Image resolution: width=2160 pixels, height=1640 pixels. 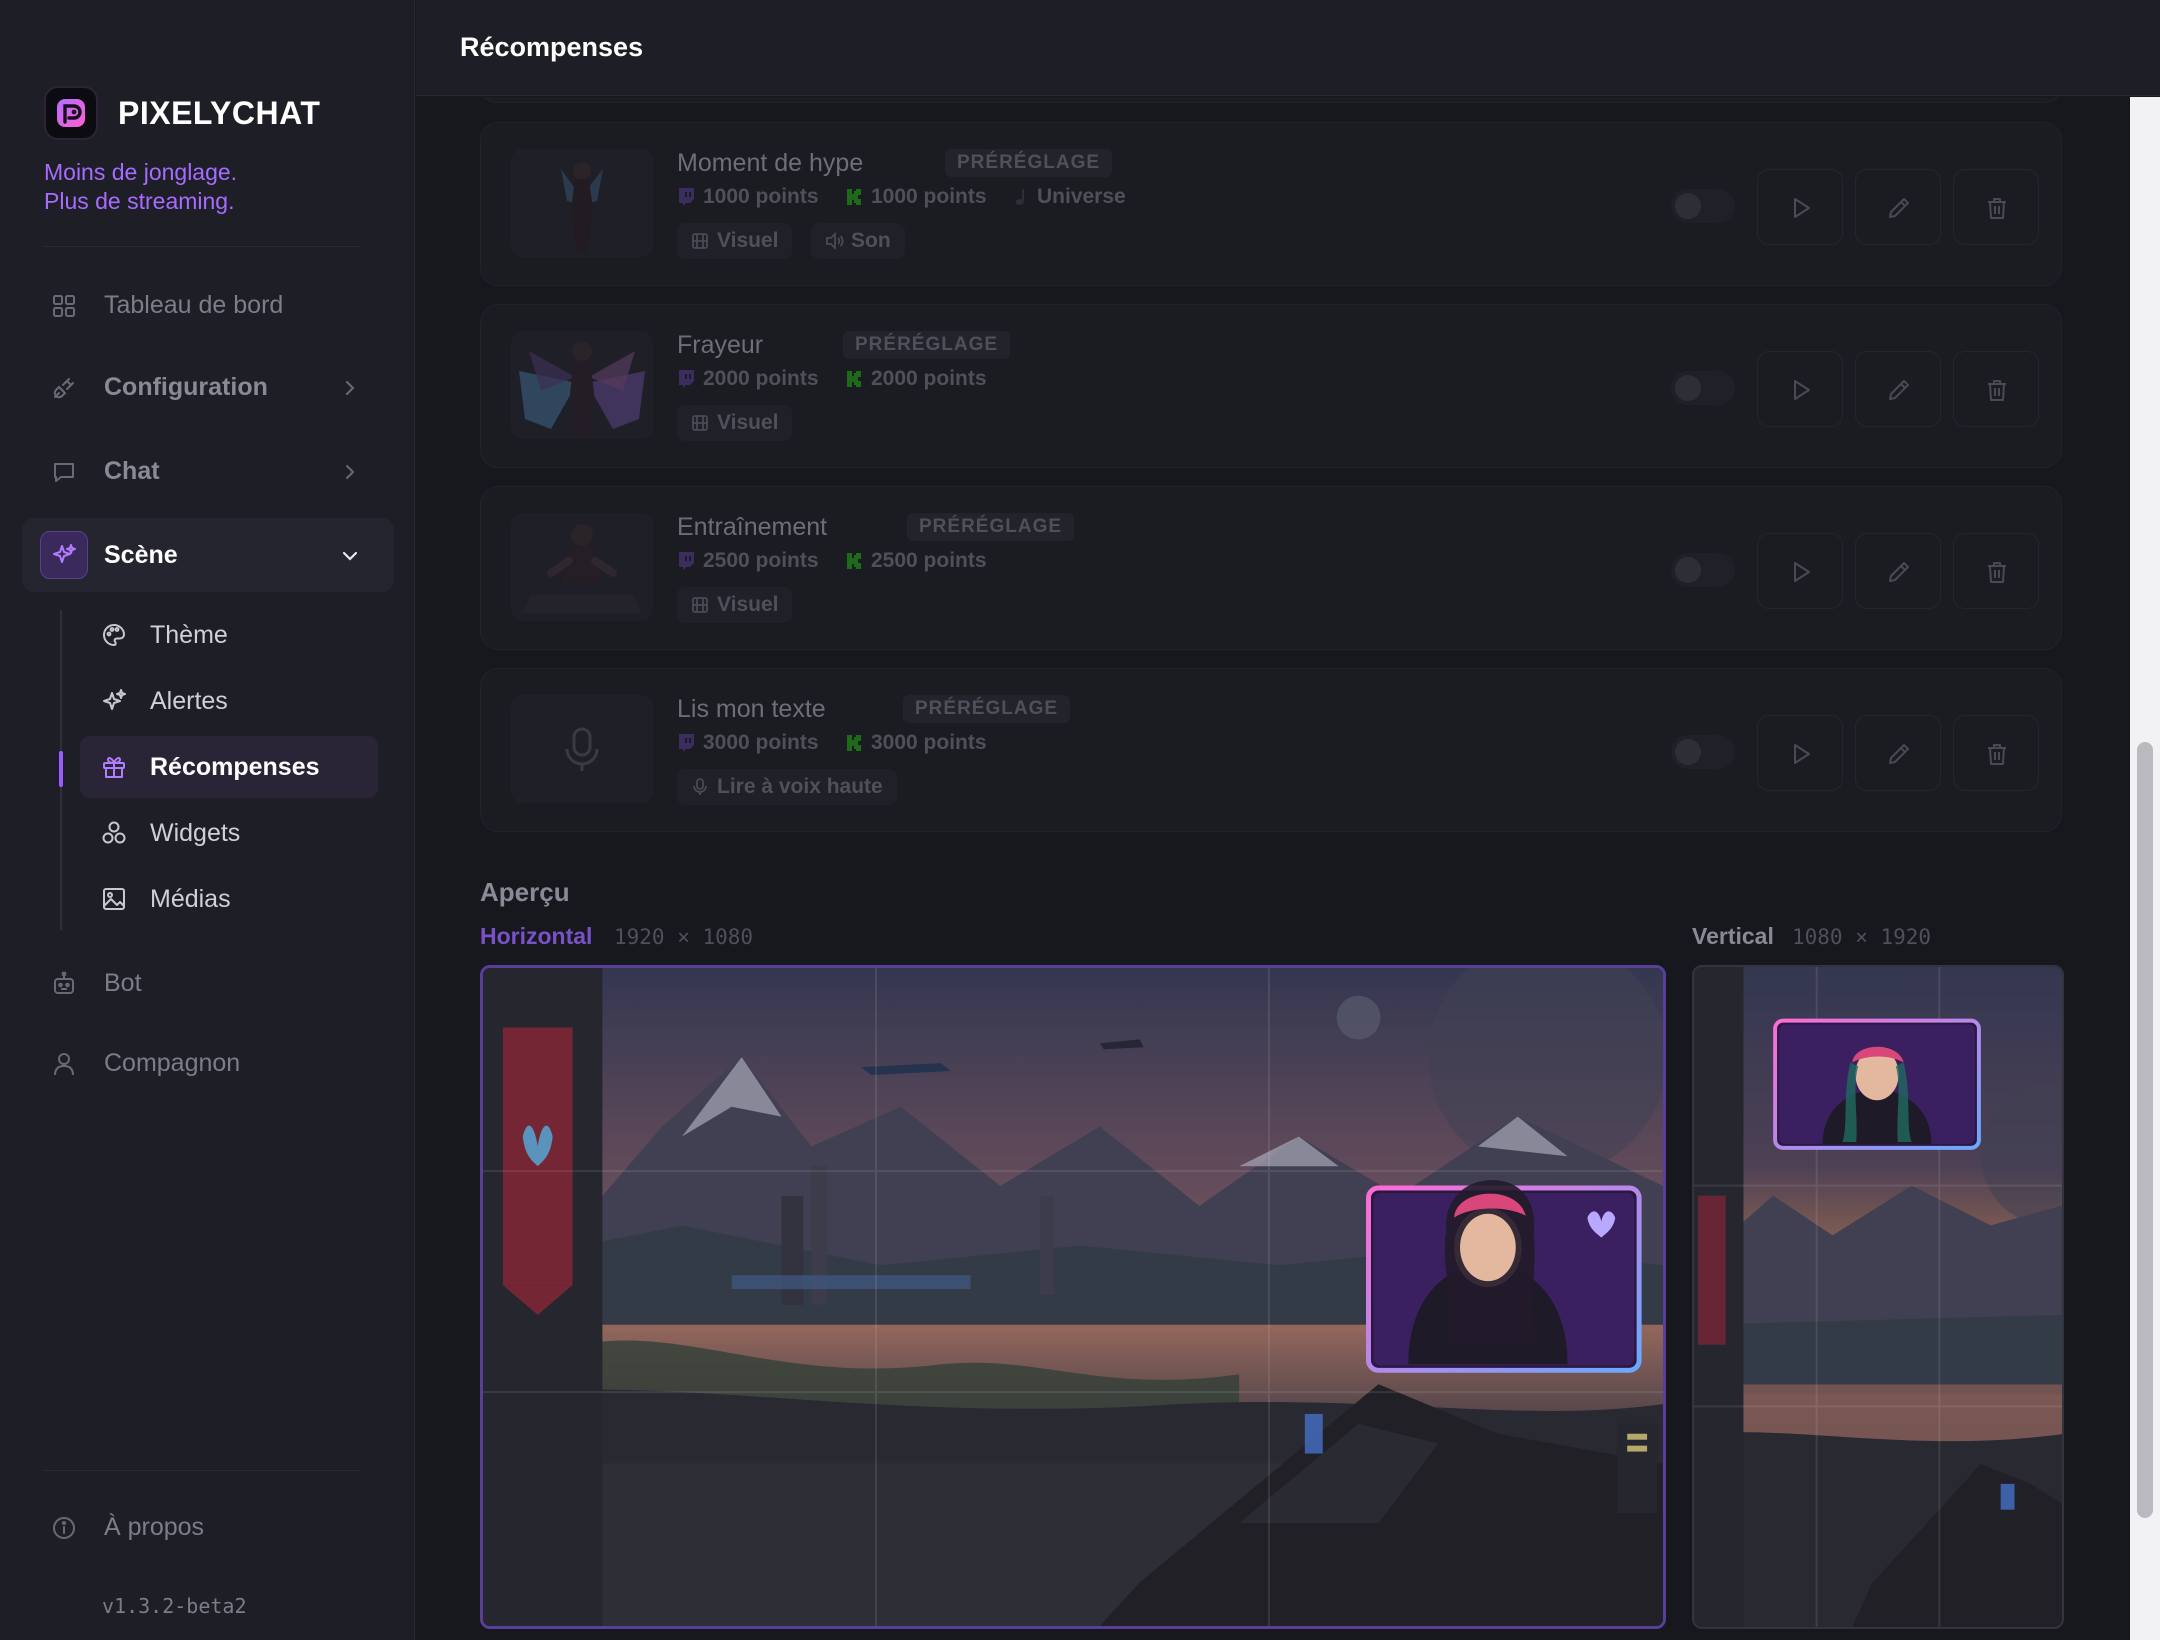 I want to click on tab-vertical: Vertical, so click(x=1733, y=936).